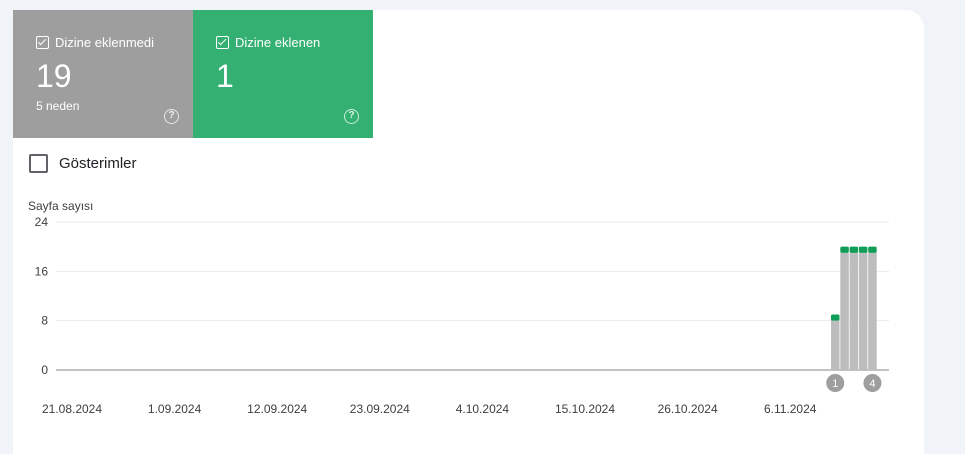 The image size is (965, 454). I want to click on y-tick-label: 8, so click(44, 321).